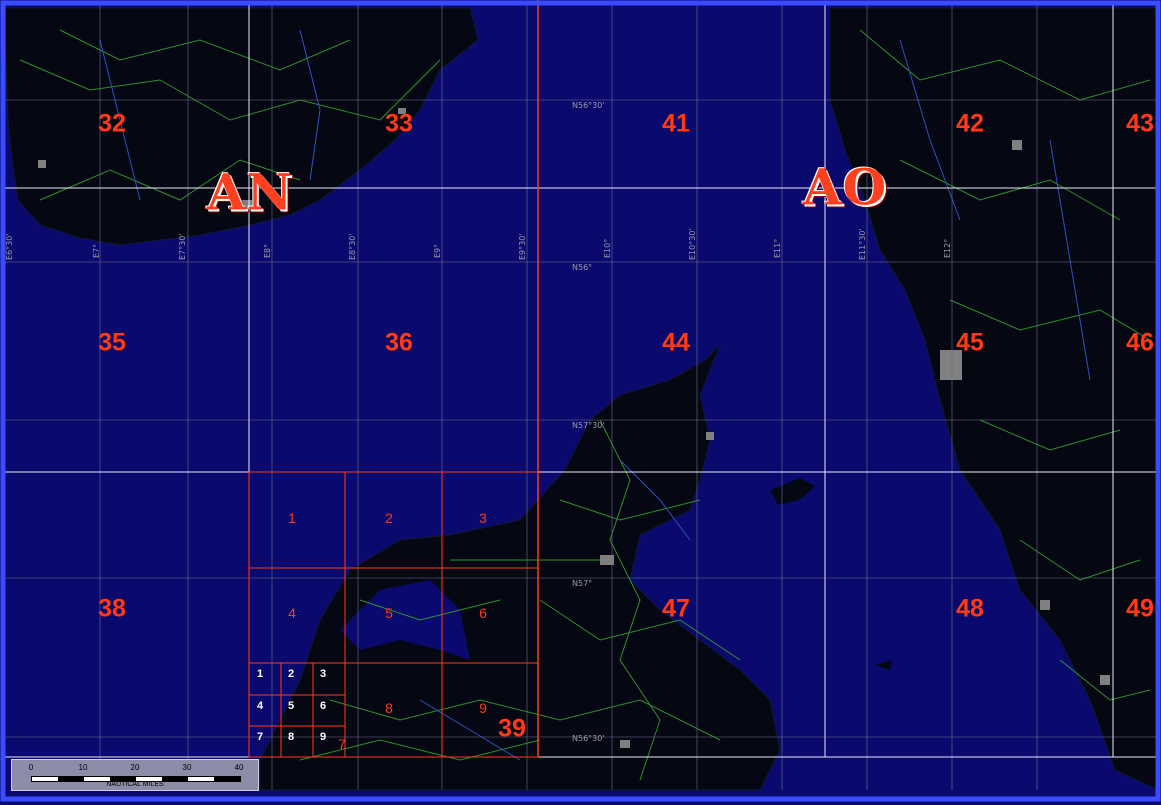  Describe the element at coordinates (1140, 343) in the screenshot. I see `grid-cell-46: 46` at that location.